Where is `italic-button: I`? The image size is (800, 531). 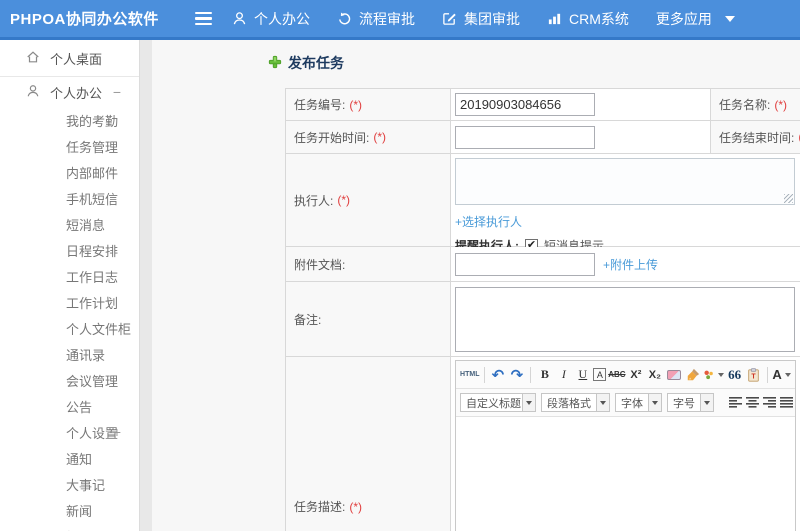 italic-button: I is located at coordinates (563, 375).